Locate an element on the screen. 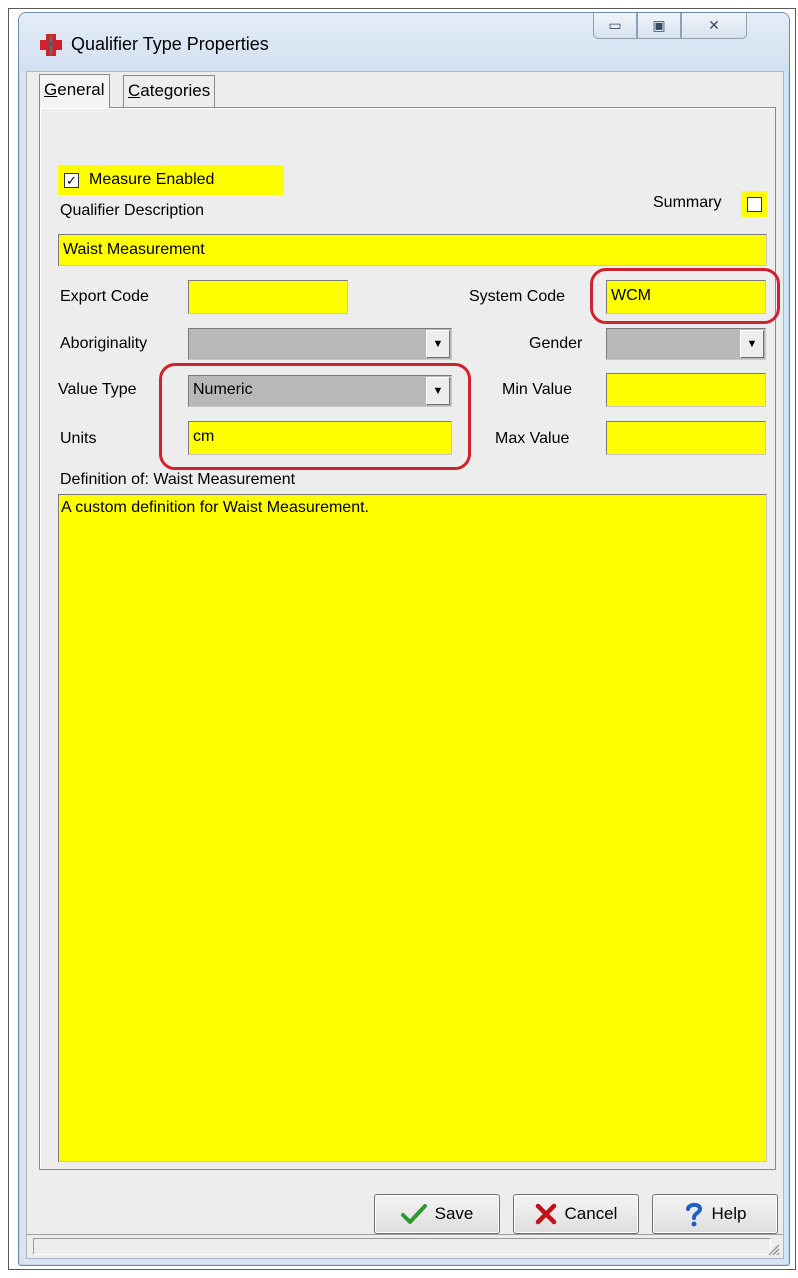 The image size is (798, 1278). caduceus-icon is located at coordinates (51, 45).